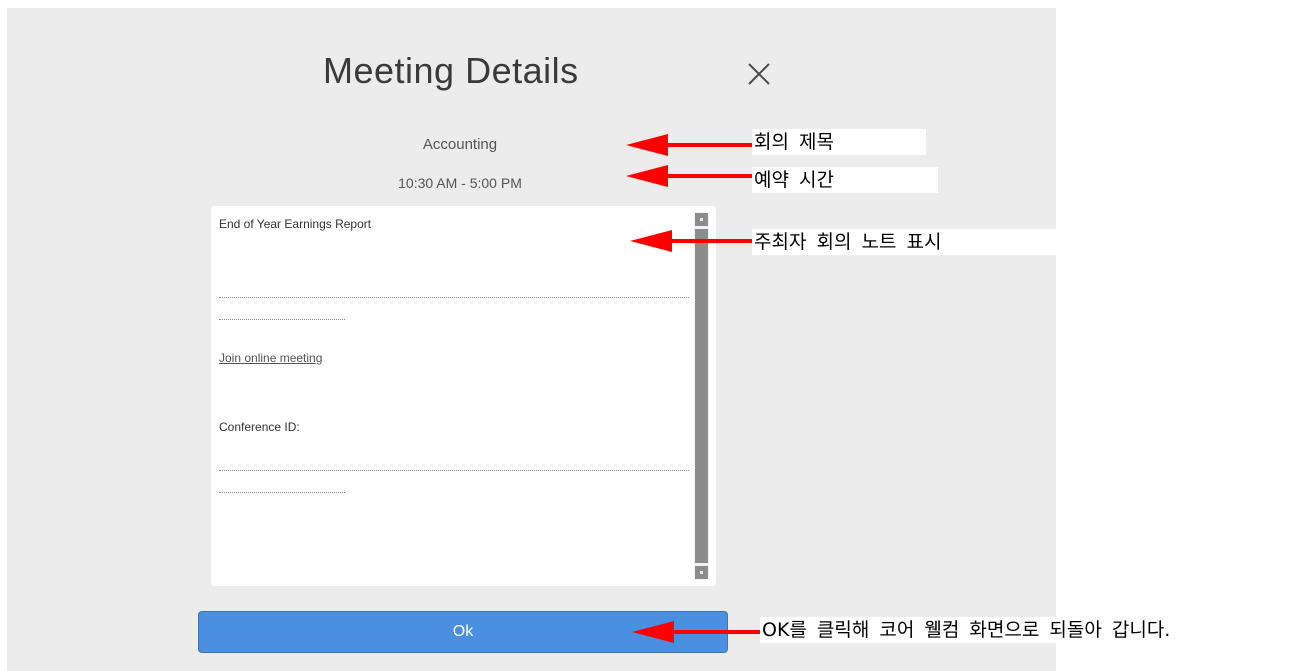  What do you see at coordinates (839, 142) in the screenshot?
I see `annotation-label-subject: 회의 제목` at bounding box center [839, 142].